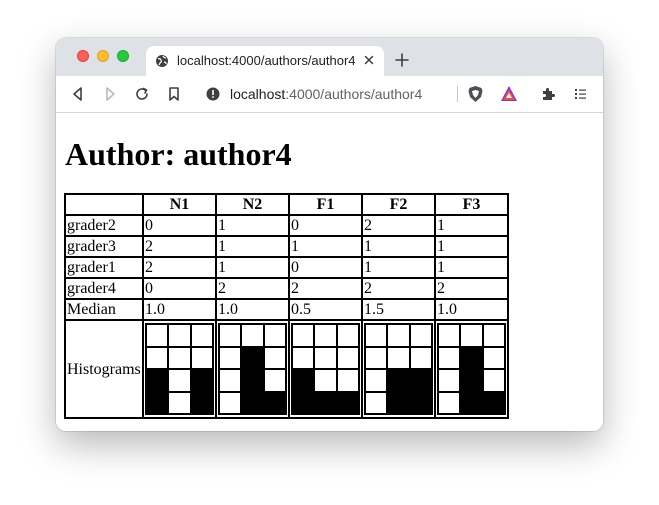 Image resolution: width=659 pixels, height=505 pixels. Describe the element at coordinates (509, 93) in the screenshot. I see `brave-rewards-icon` at that location.